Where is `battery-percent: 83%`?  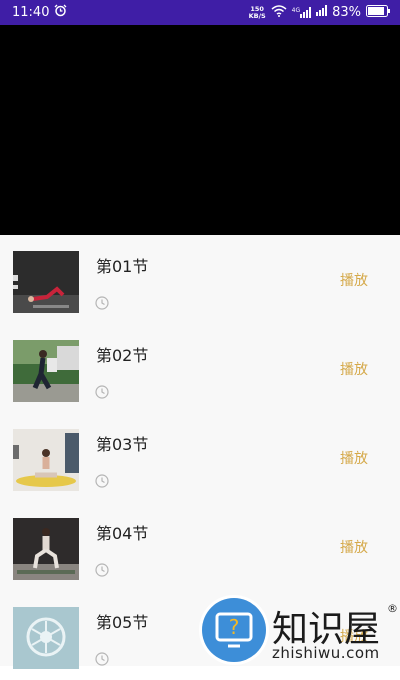 battery-percent: 83% is located at coordinates (346, 12).